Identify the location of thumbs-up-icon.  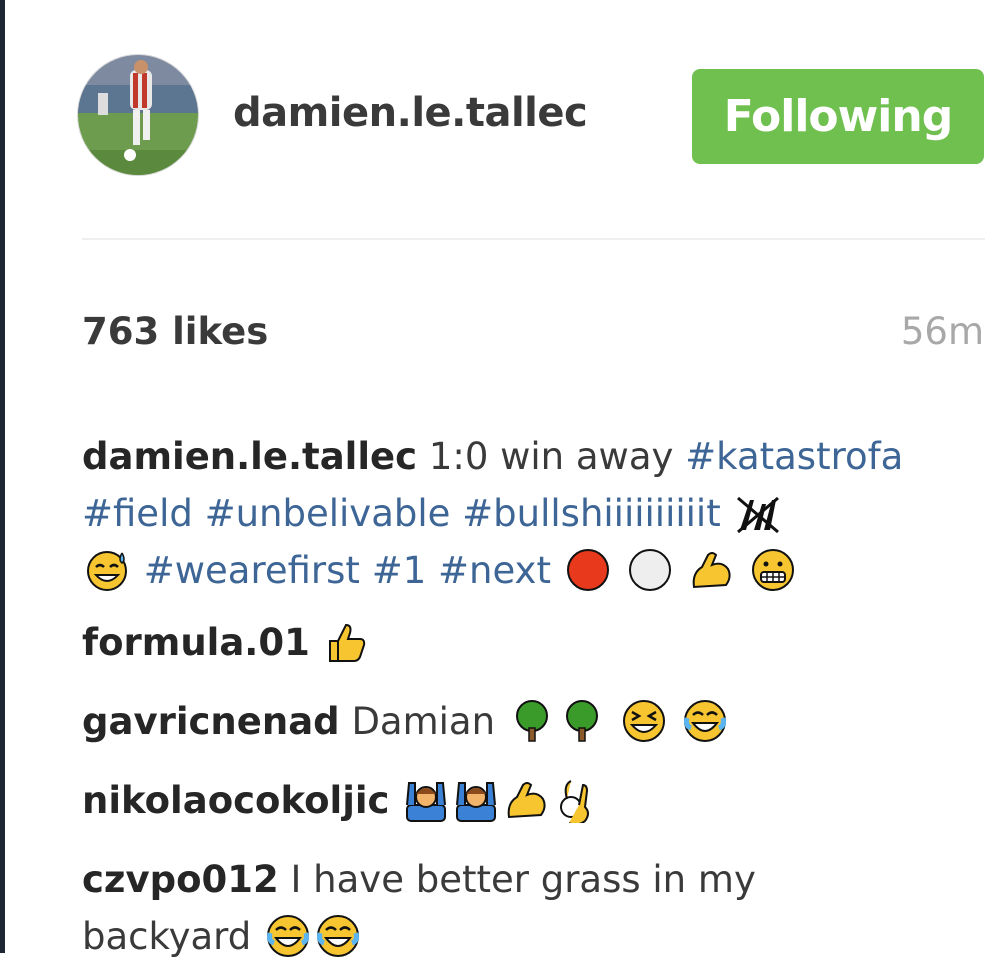
(347, 642).